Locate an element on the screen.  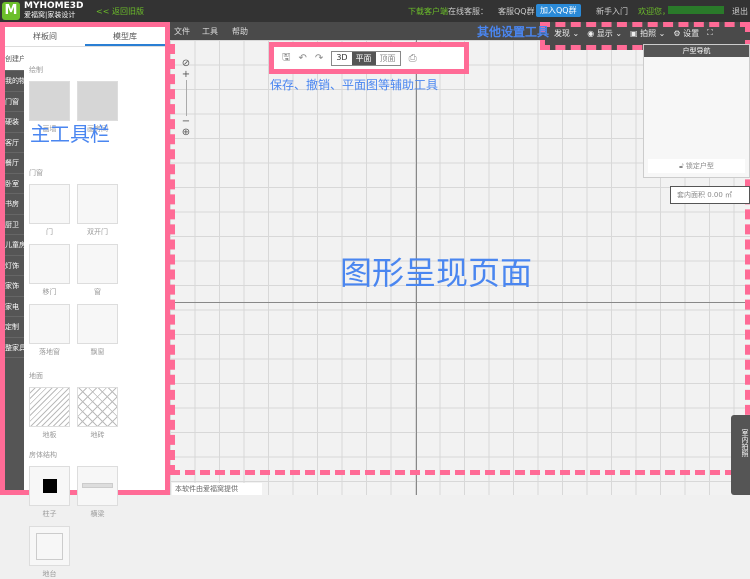
footer-credit: 本软件由爱福窝提供 is located at coordinates (217, 489).